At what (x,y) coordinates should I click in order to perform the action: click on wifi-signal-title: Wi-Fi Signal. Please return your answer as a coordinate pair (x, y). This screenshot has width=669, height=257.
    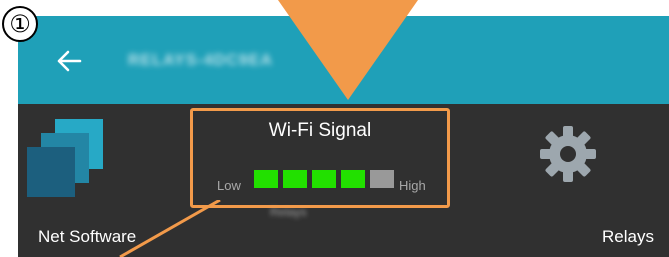
    Looking at the image, I should click on (320, 130).